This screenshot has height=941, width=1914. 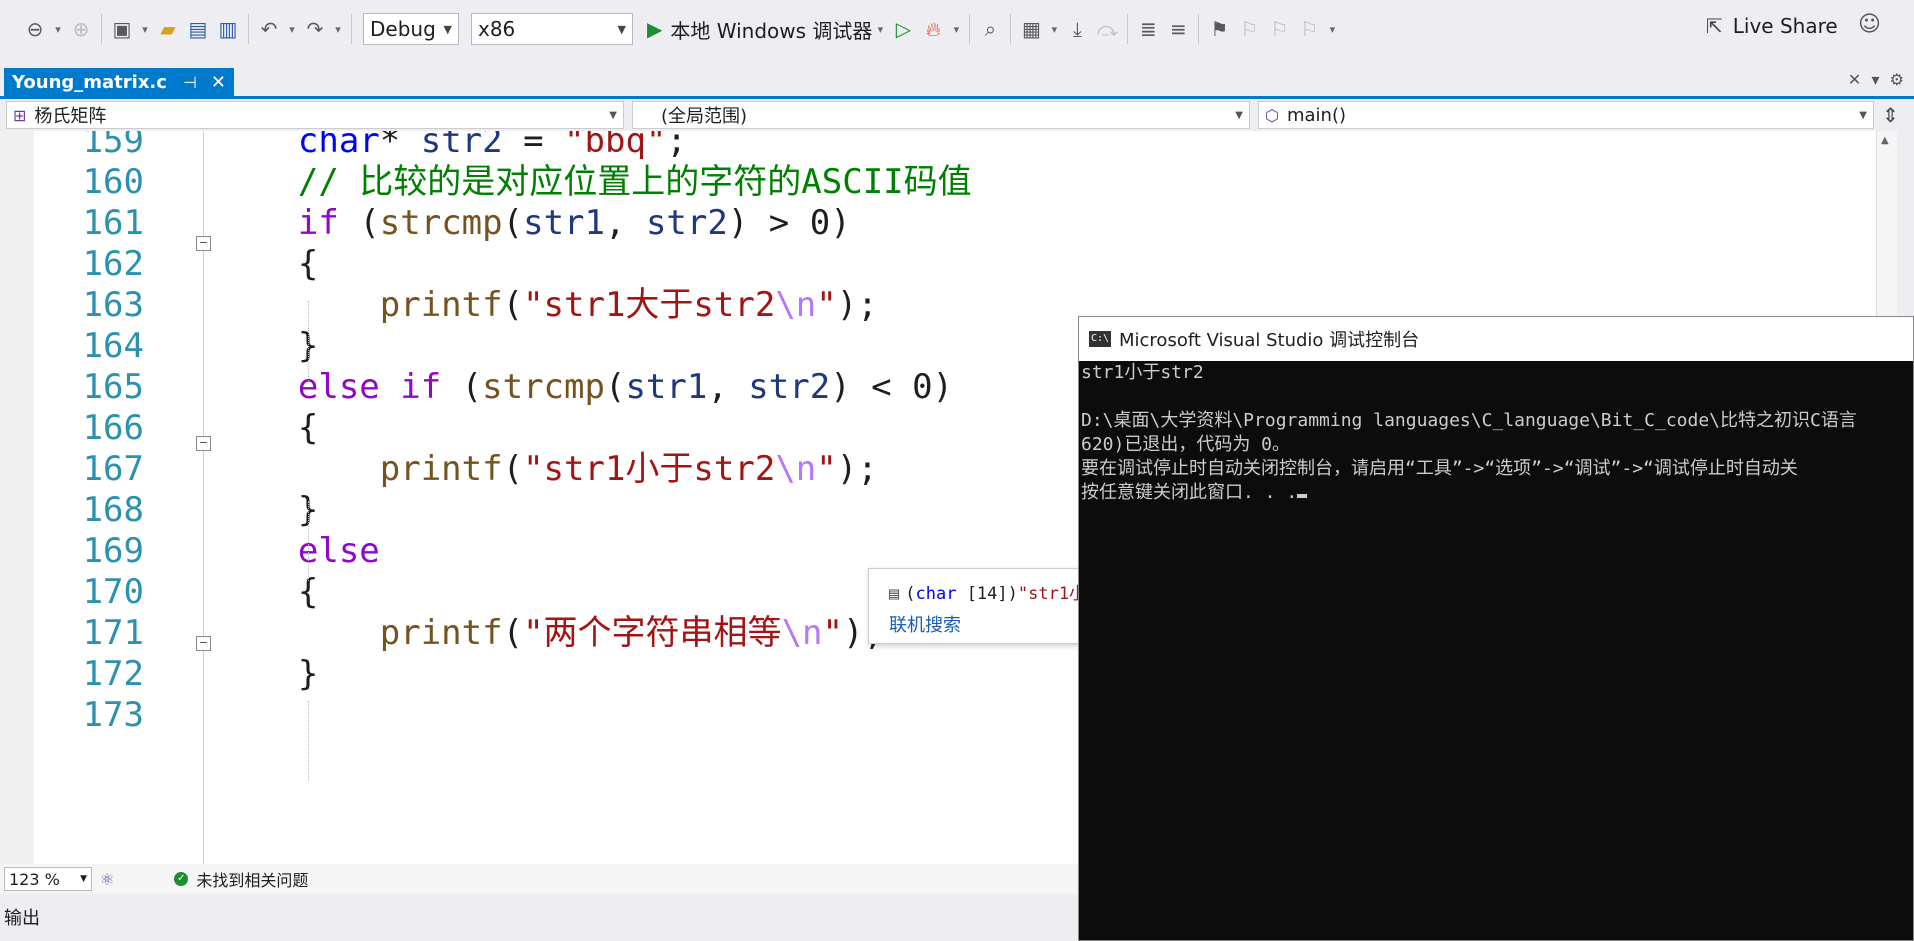 I want to click on output-panel-title: 输出, so click(x=22, y=917).